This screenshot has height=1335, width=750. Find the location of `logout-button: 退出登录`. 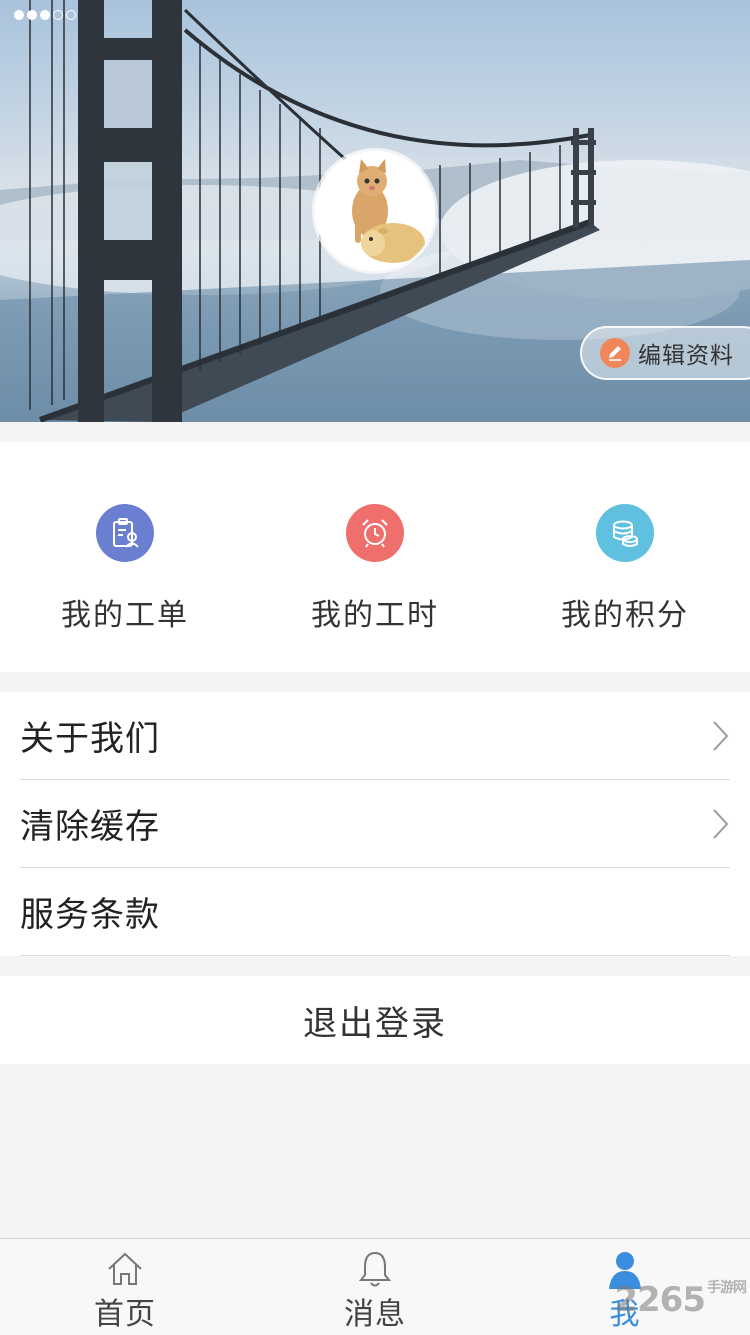

logout-button: 退出登录 is located at coordinates (375, 1020).